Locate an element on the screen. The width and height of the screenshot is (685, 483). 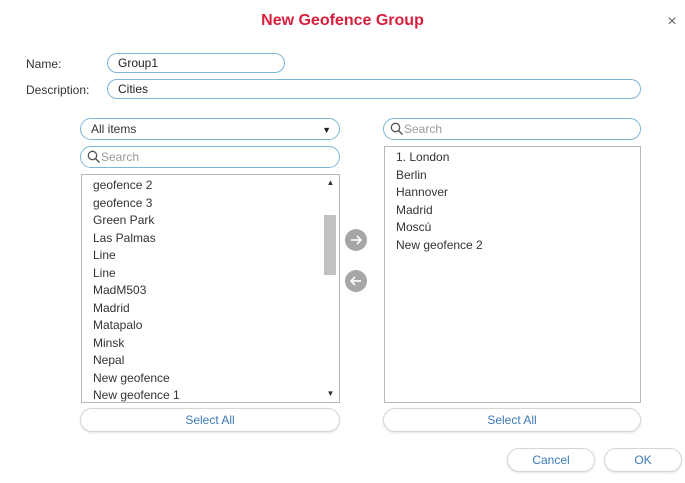
description-label: Description: is located at coordinates (58, 90).